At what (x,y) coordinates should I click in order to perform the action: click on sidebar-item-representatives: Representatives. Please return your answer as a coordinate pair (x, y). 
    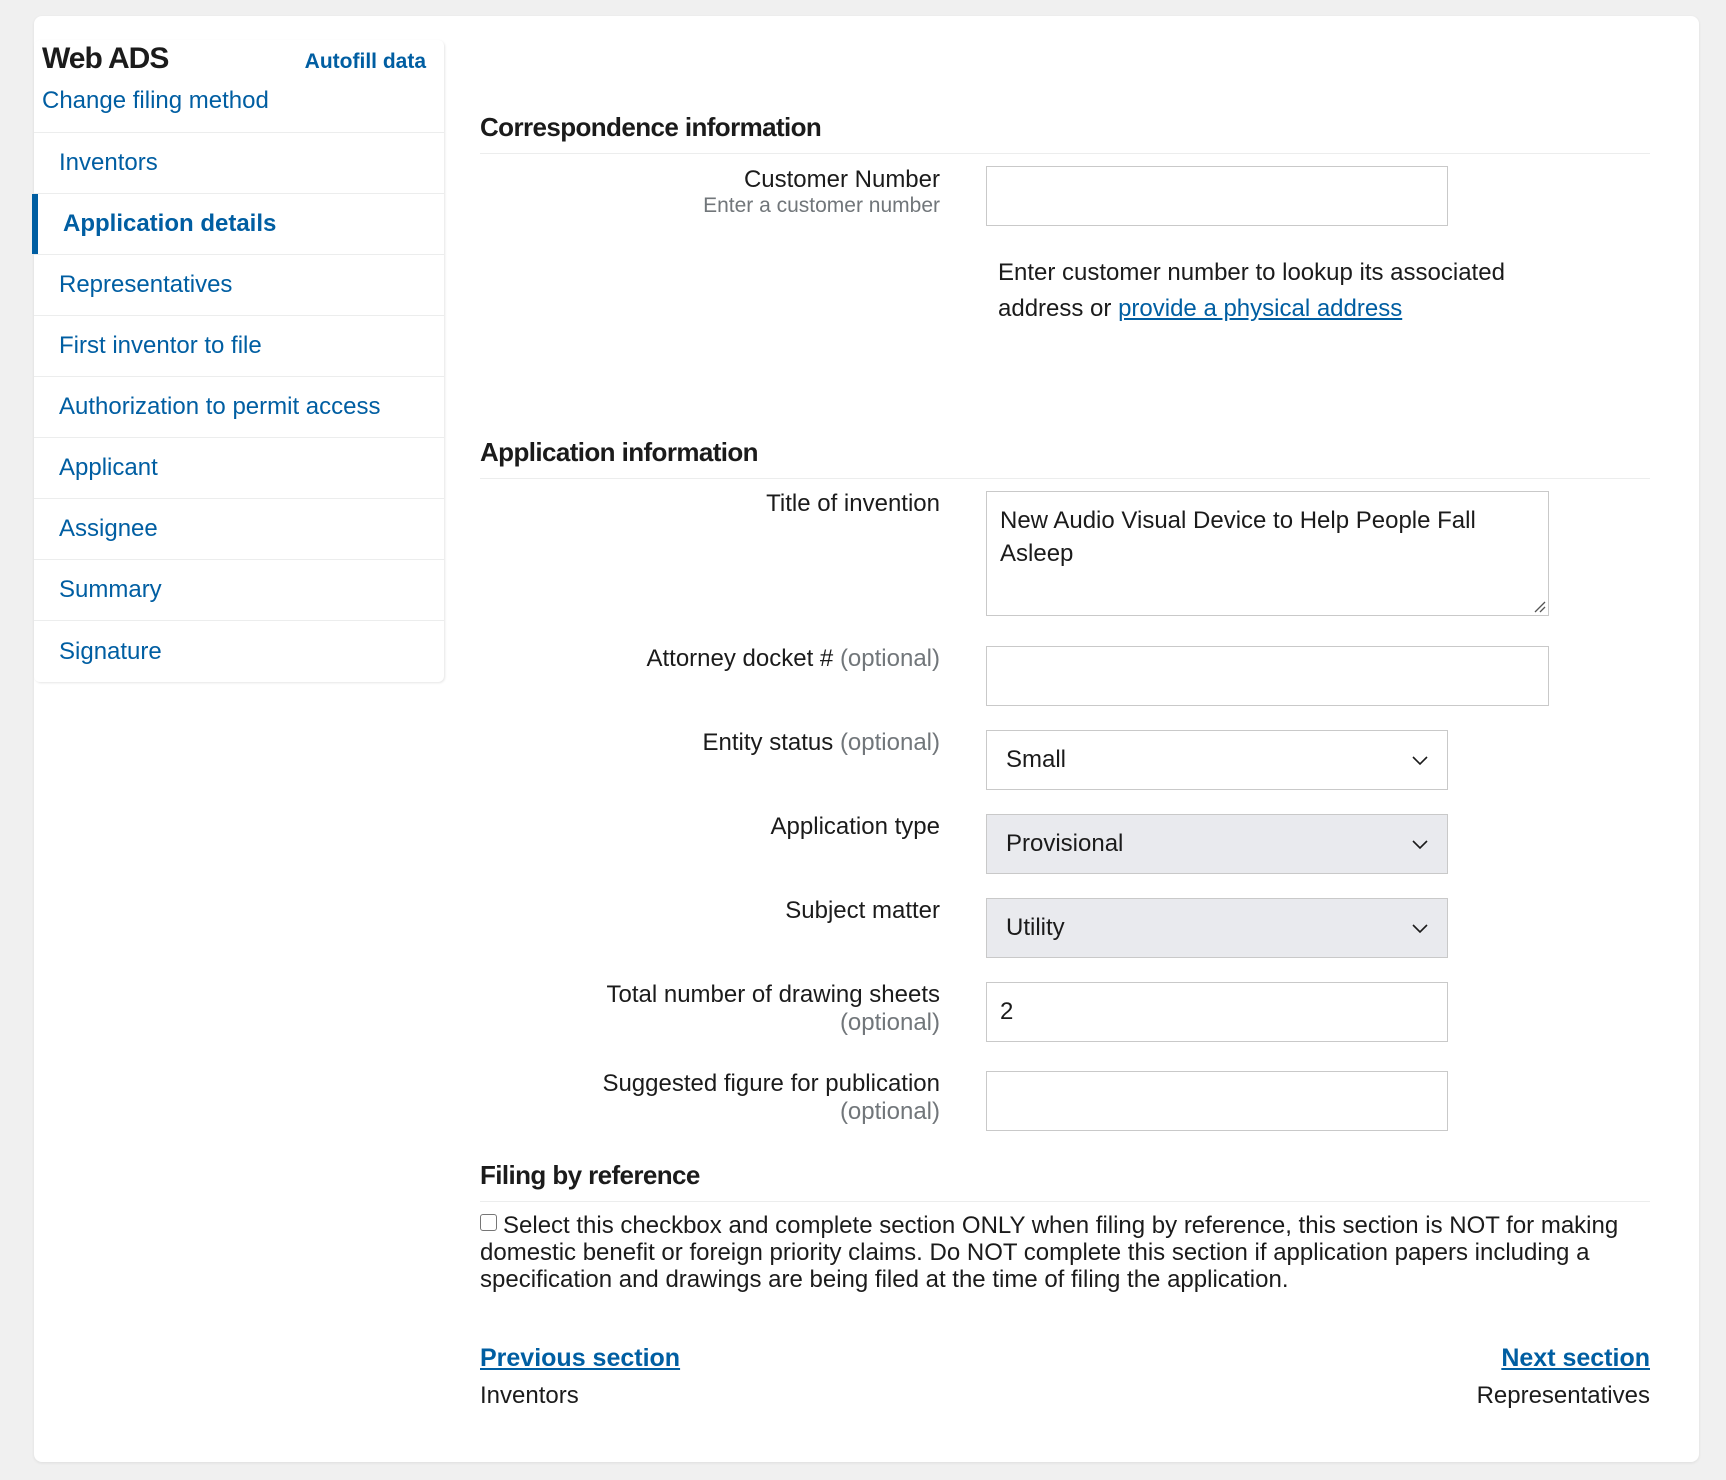
    Looking at the image, I should click on (239, 285).